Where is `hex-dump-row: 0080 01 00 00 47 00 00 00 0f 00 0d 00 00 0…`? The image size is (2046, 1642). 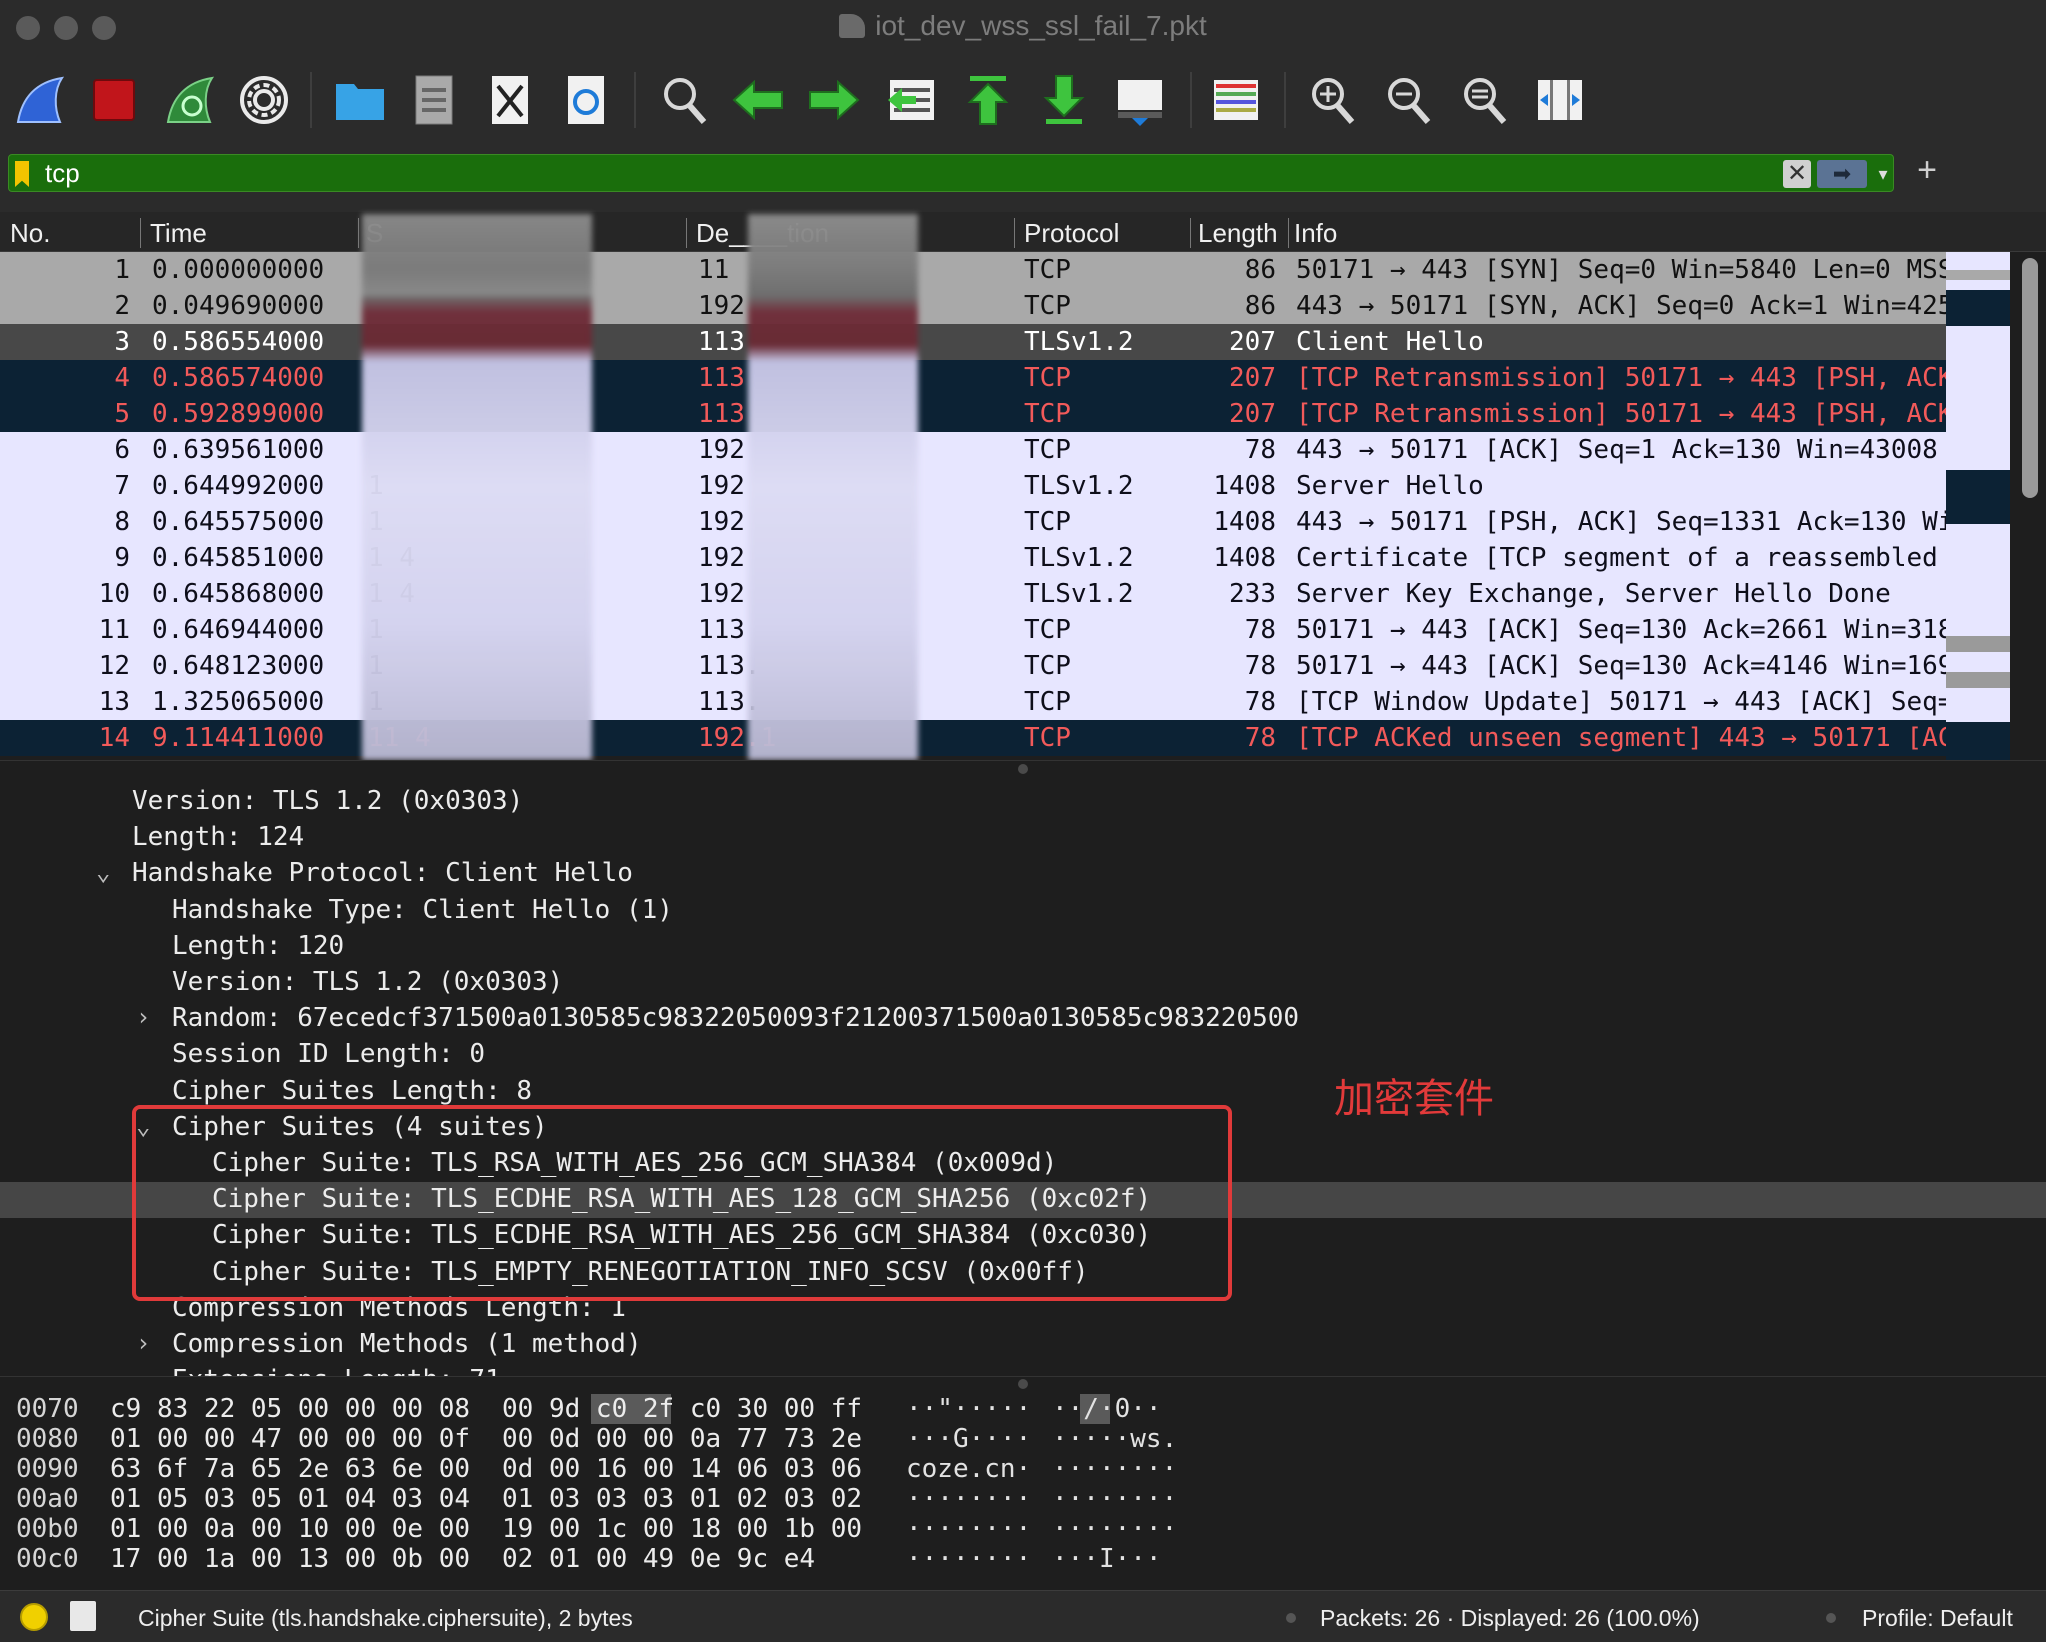
hex-dump-row: 0080 01 00 00 47 00 00 00 0f 00 0d 00 00 0… is located at coordinates (1023, 1439).